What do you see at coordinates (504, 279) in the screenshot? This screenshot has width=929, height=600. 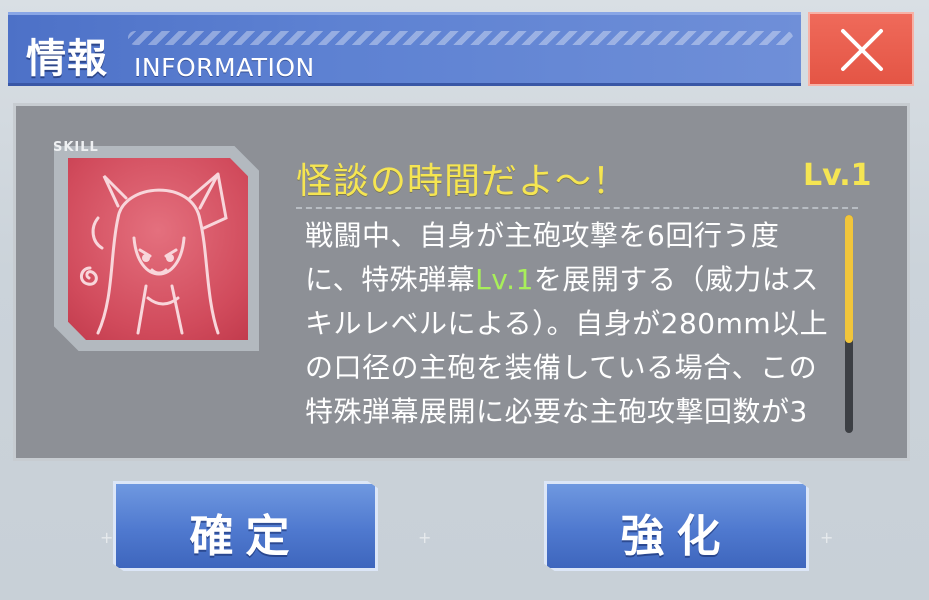 I see `description-level-highlight: Lv.1` at bounding box center [504, 279].